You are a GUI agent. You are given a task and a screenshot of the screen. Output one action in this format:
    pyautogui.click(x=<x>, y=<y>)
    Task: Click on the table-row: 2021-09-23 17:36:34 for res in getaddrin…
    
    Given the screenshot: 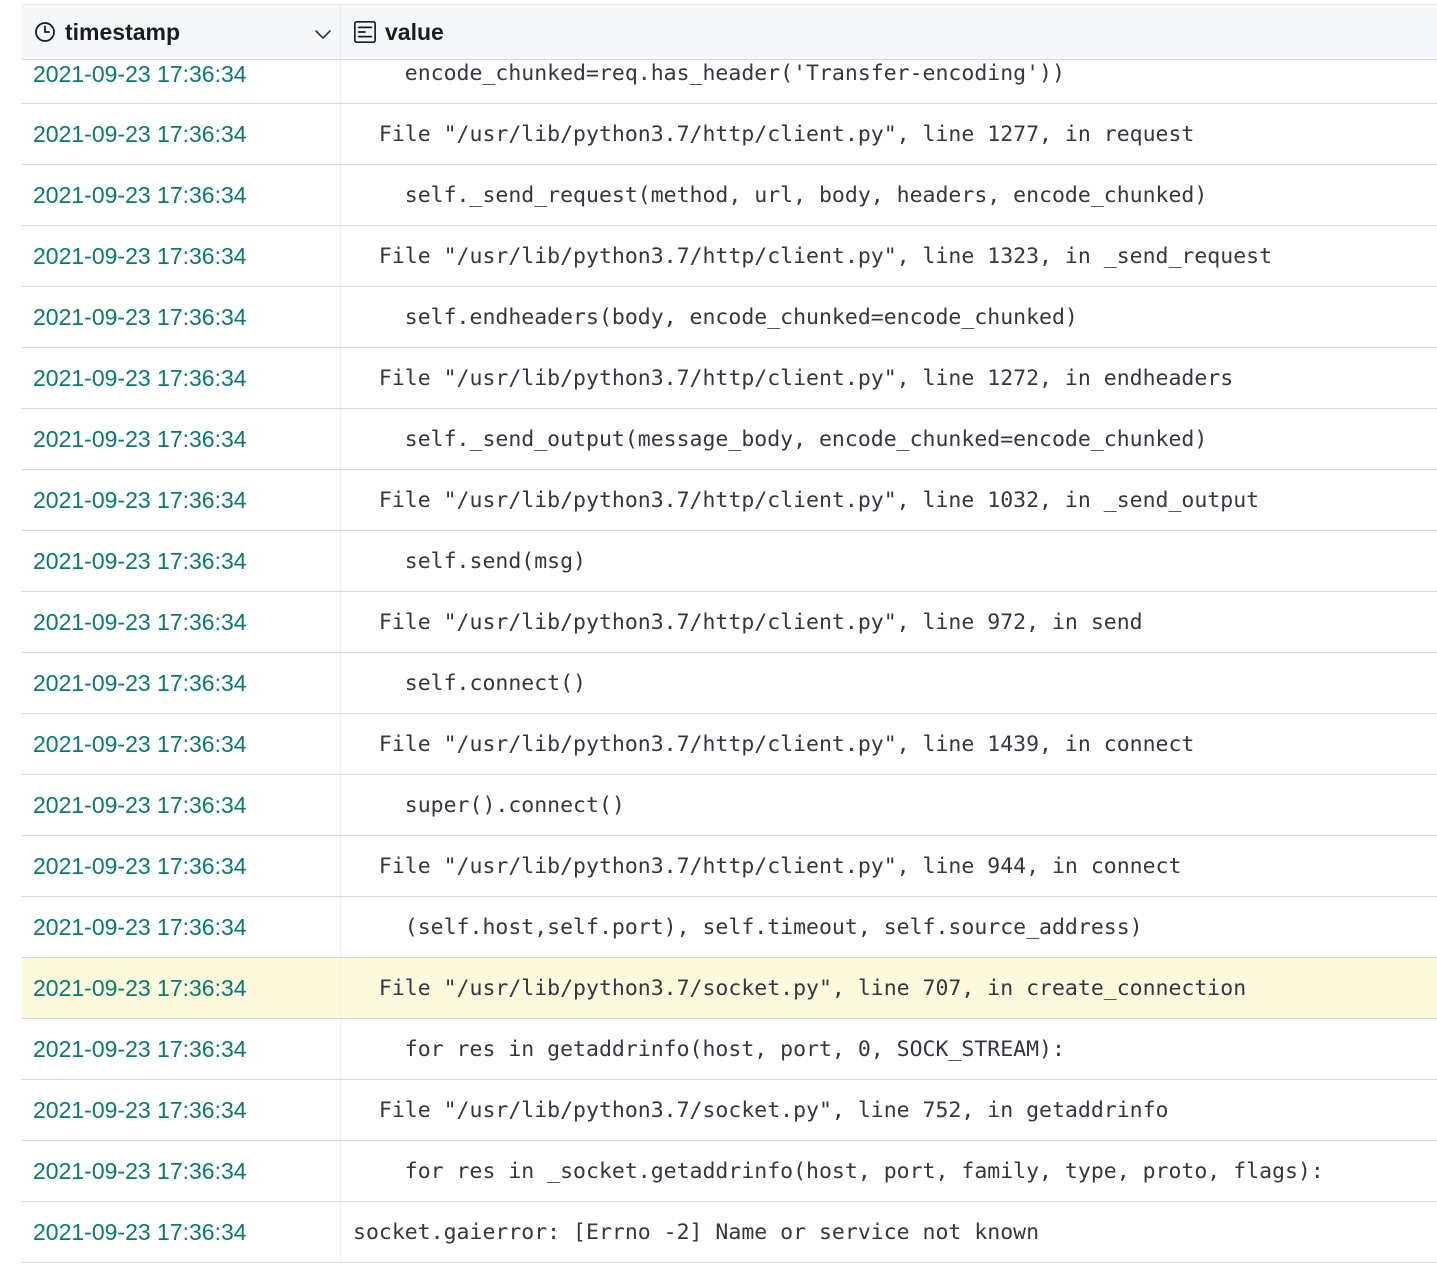 What is the action you would take?
    pyautogui.click(x=729, y=1049)
    